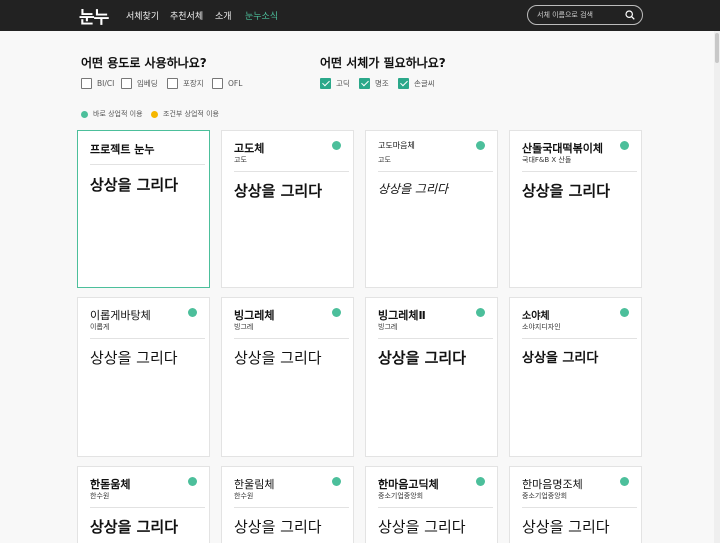 This screenshot has width=720, height=543. Describe the element at coordinates (120, 315) in the screenshot. I see `font-name: 이롭게바탕체` at that location.